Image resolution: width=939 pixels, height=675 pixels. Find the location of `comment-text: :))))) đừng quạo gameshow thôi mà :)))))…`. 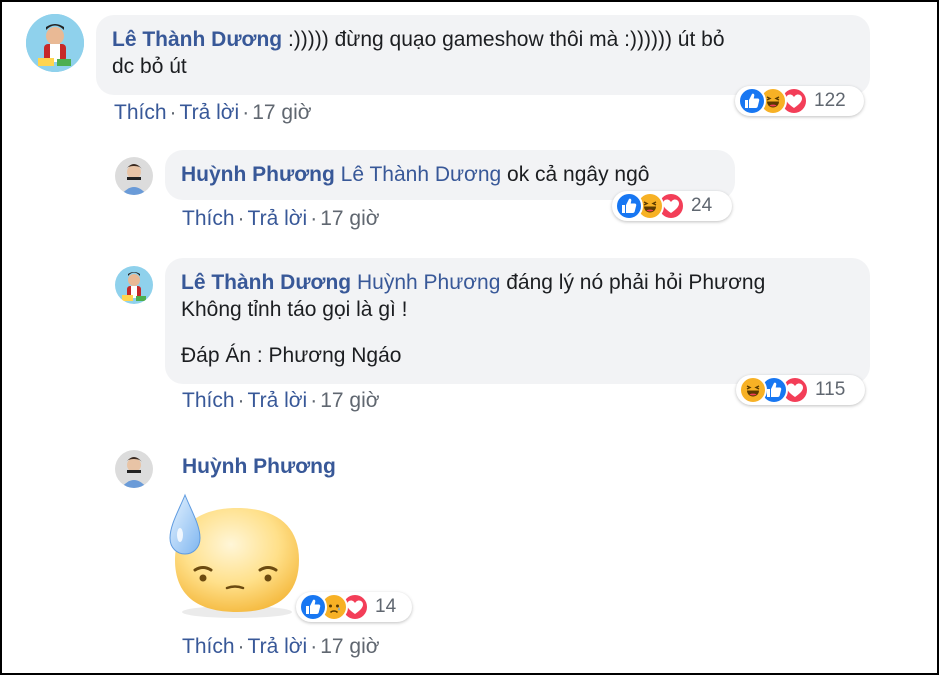

comment-text: :))))) đừng quạo gameshow thôi mà :)))))… is located at coordinates (506, 39).